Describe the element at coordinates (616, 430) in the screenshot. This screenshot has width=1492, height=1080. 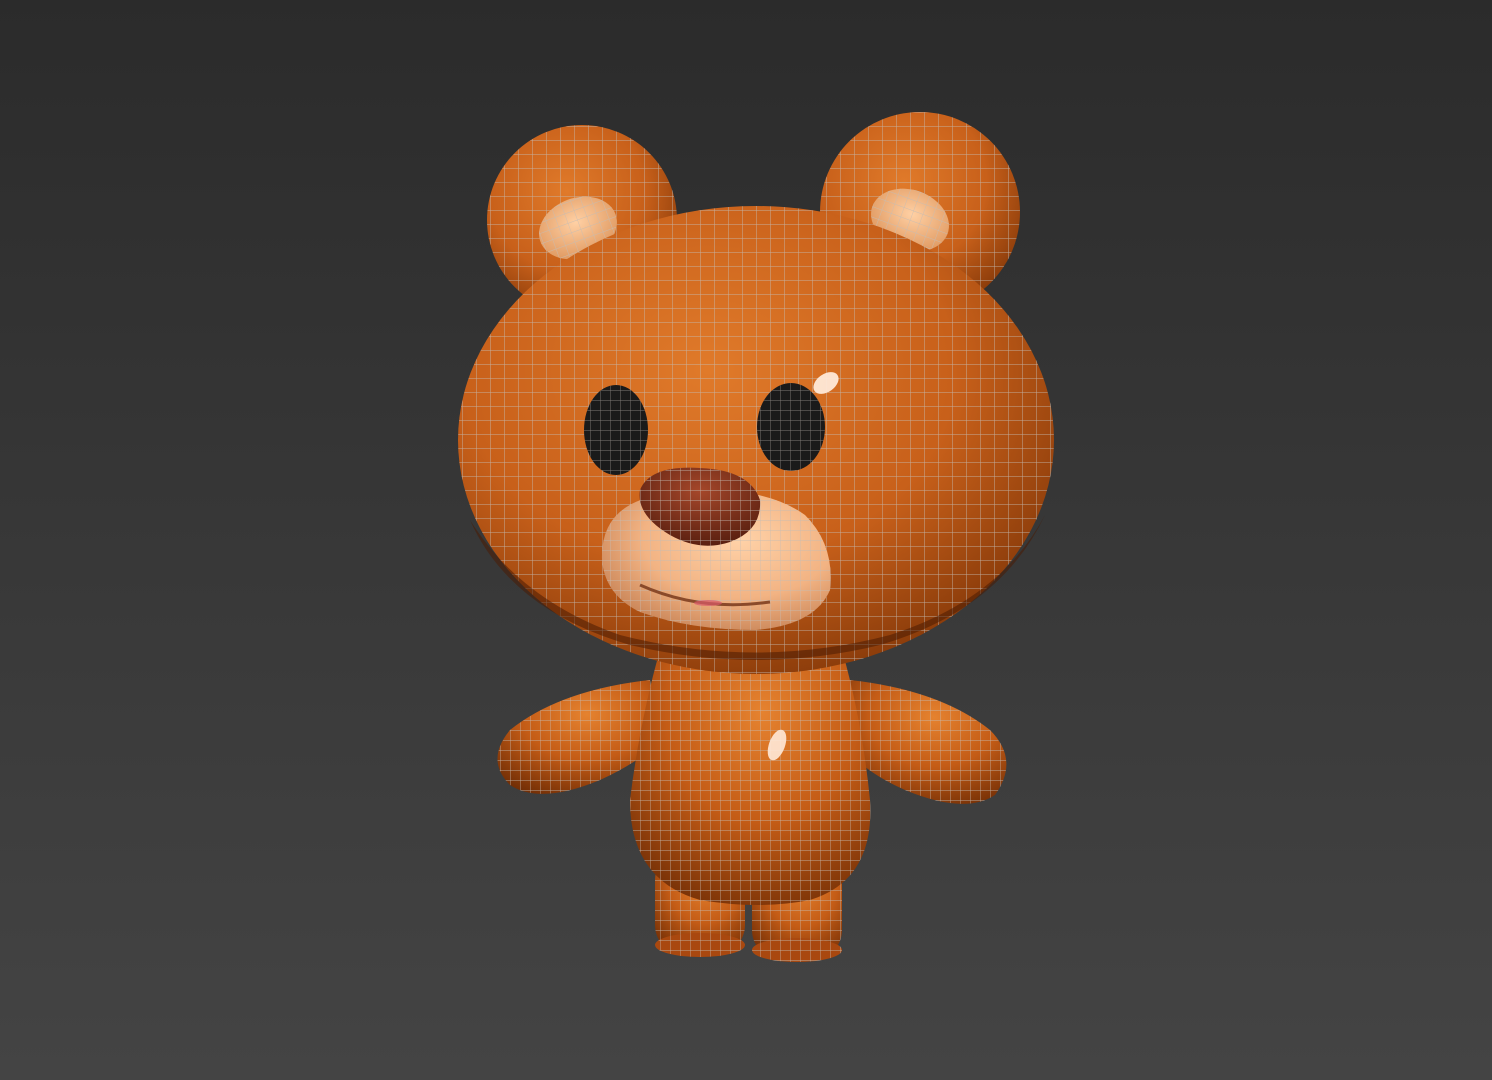
I see `left-eye` at that location.